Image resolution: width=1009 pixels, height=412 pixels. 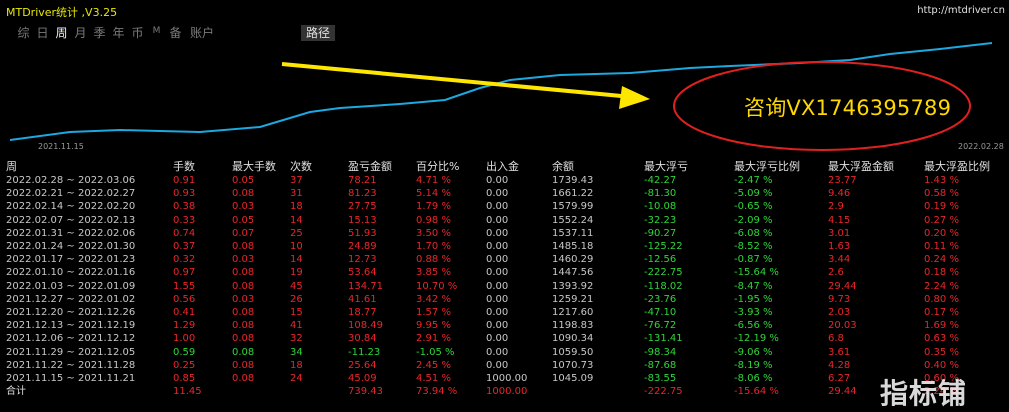 I want to click on cell-max-float-profit-pct: 0.35 %, so click(x=941, y=352).